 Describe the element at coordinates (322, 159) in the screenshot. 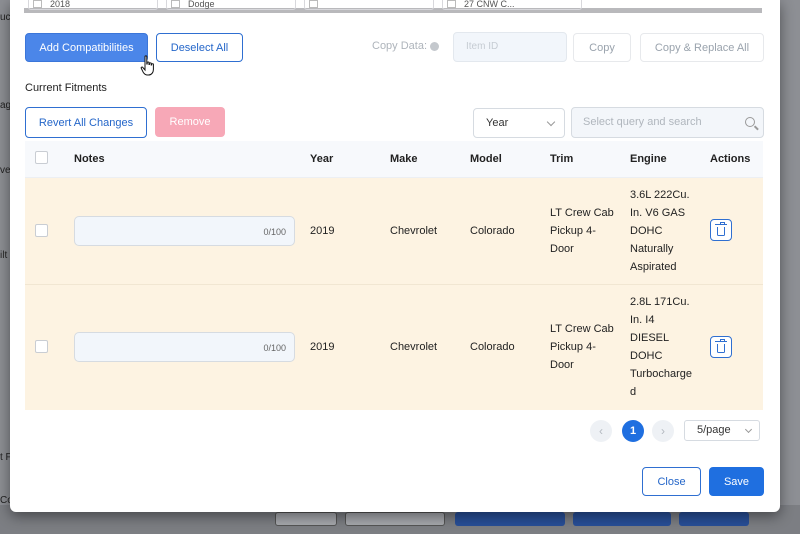

I see `column-header-year: Year` at that location.